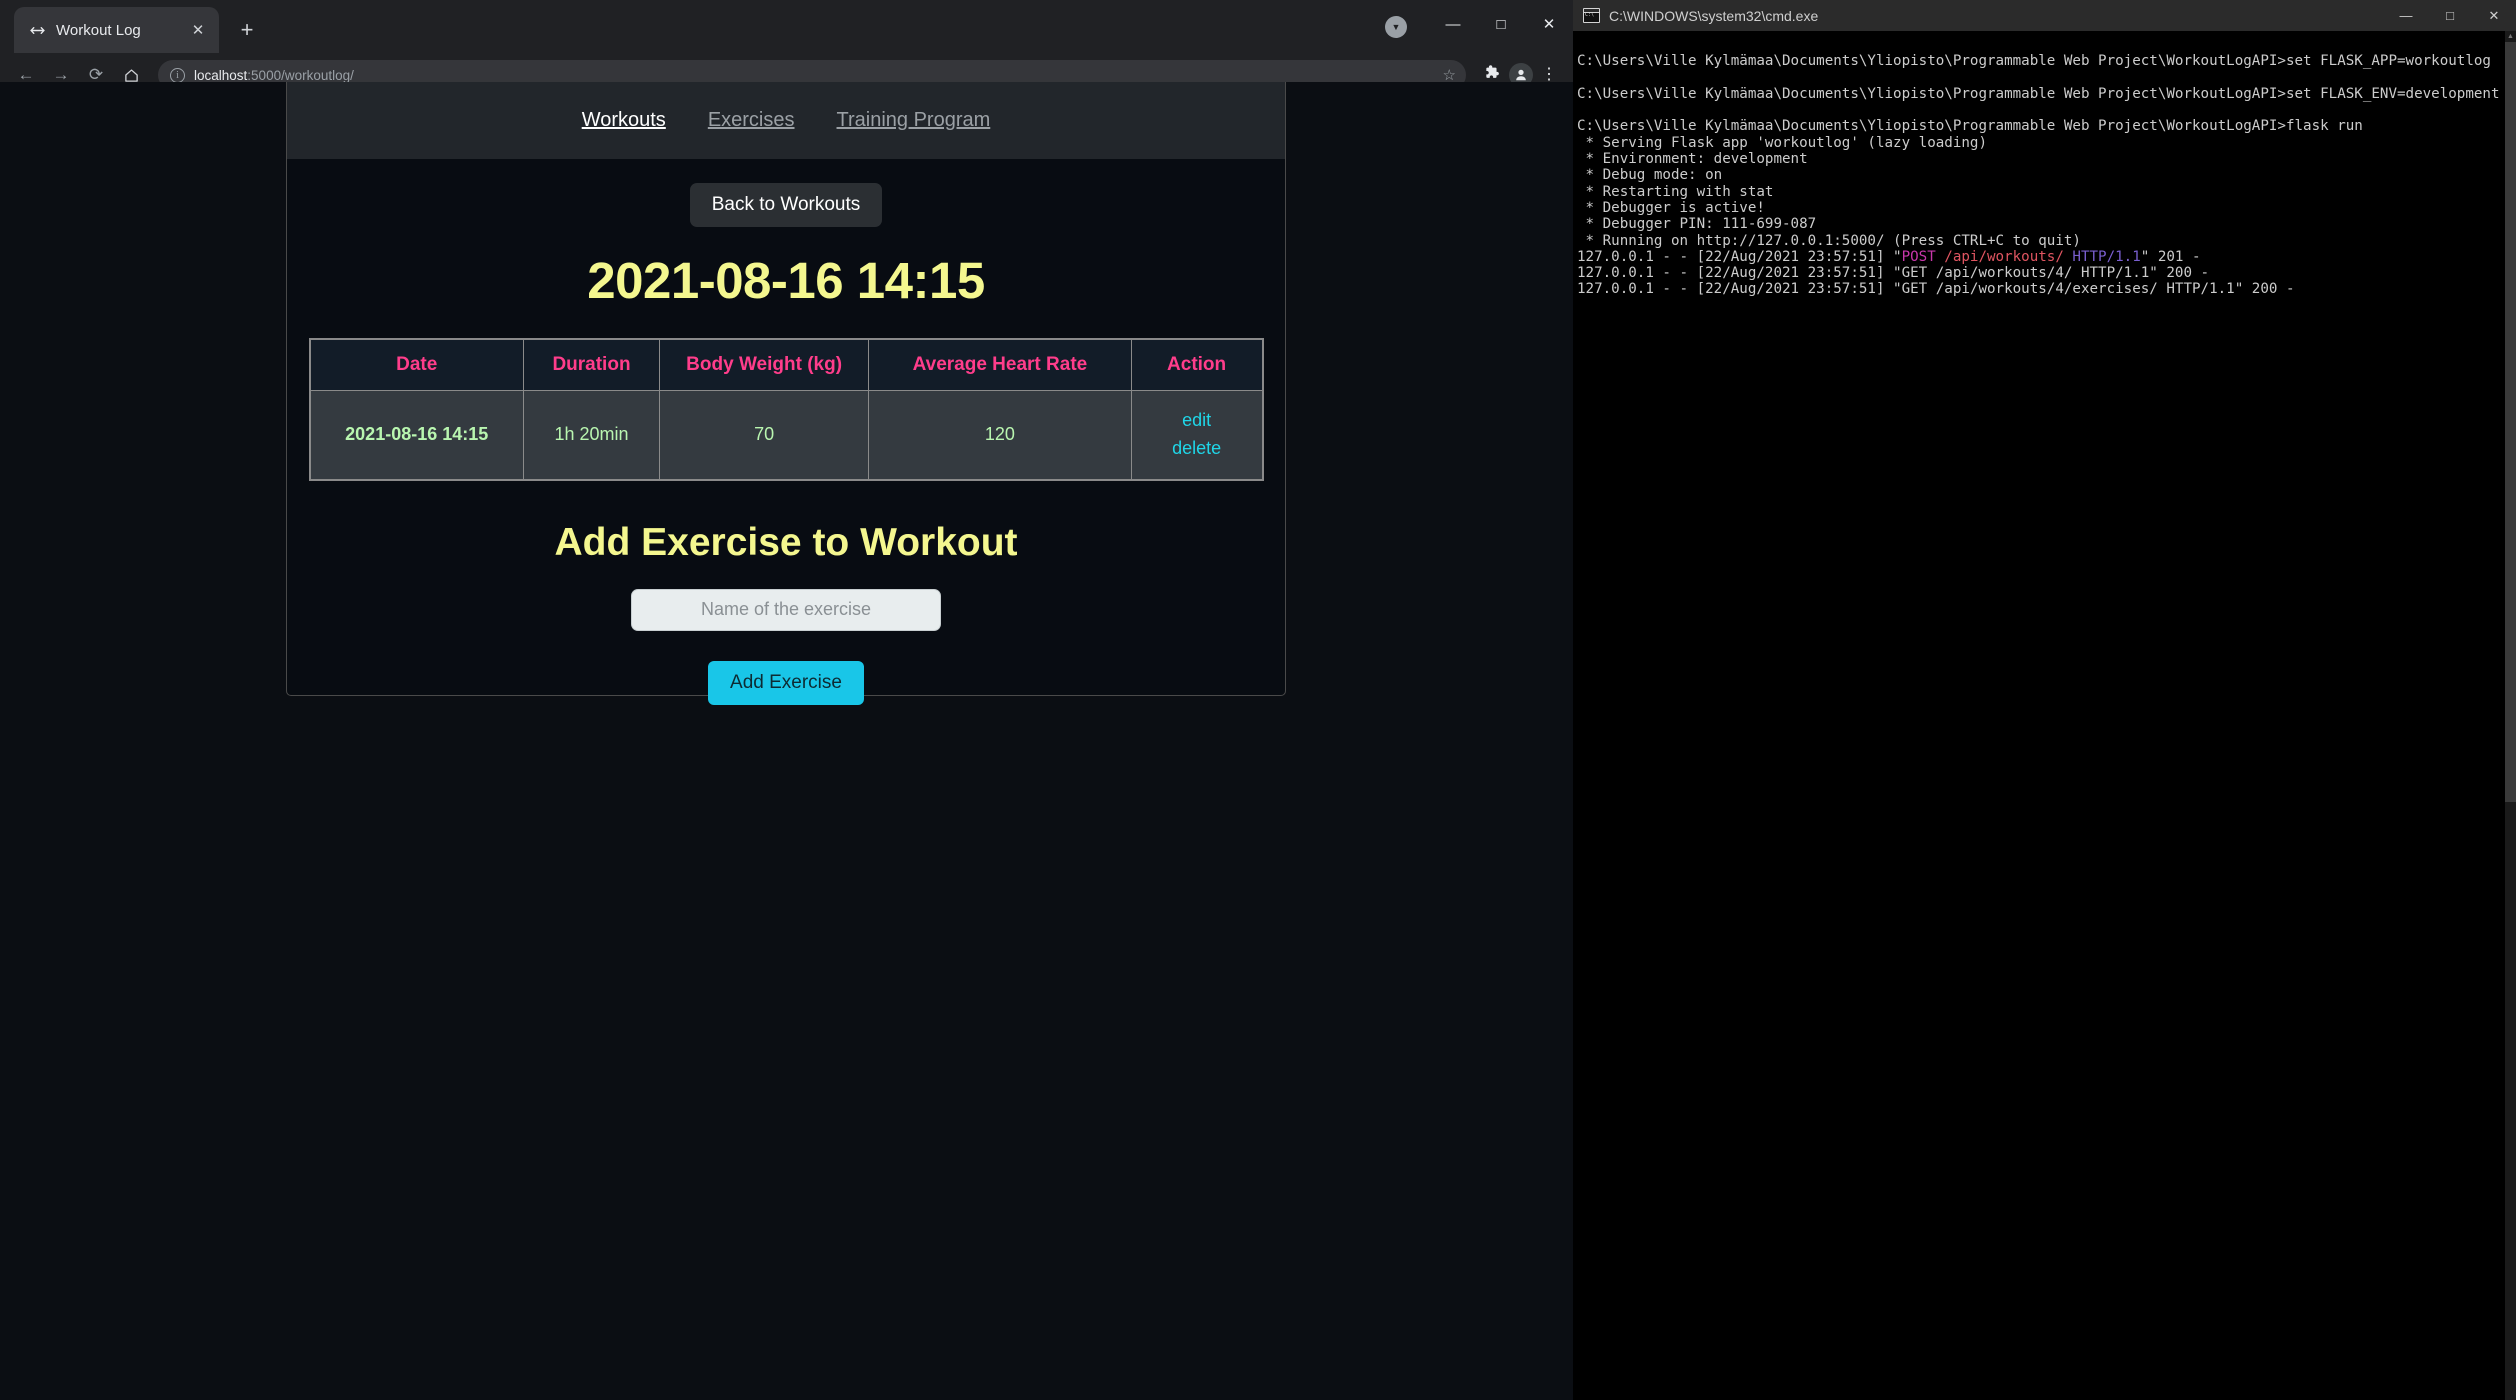  I want to click on terminal-window-controls: — □ ✕, so click(2450, 15).